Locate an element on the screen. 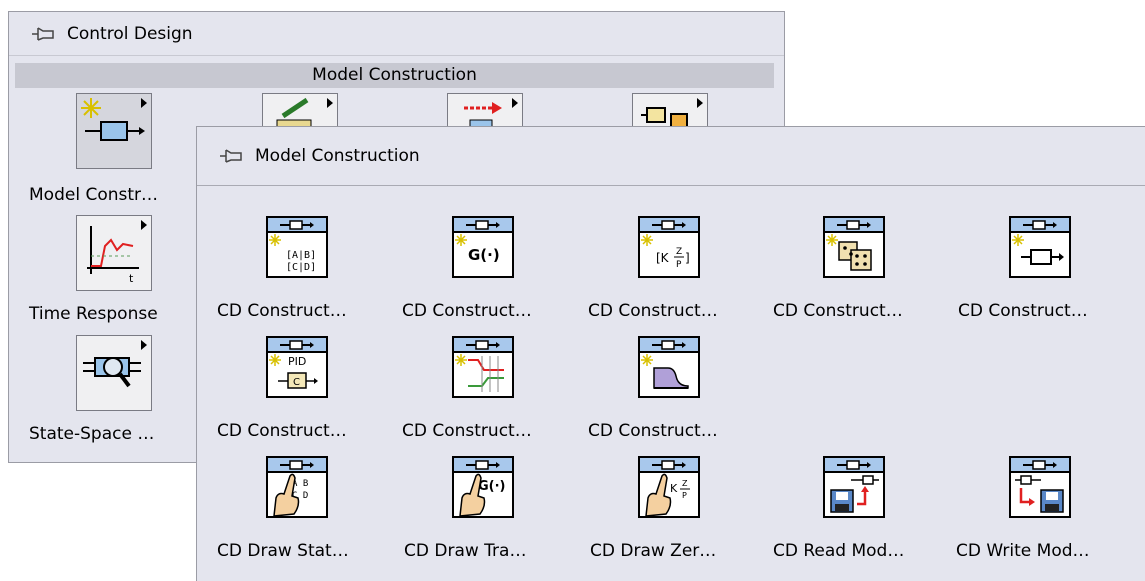 The image size is (1145, 581). draw-zpk-icon: K Z P is located at coordinates (669, 487).